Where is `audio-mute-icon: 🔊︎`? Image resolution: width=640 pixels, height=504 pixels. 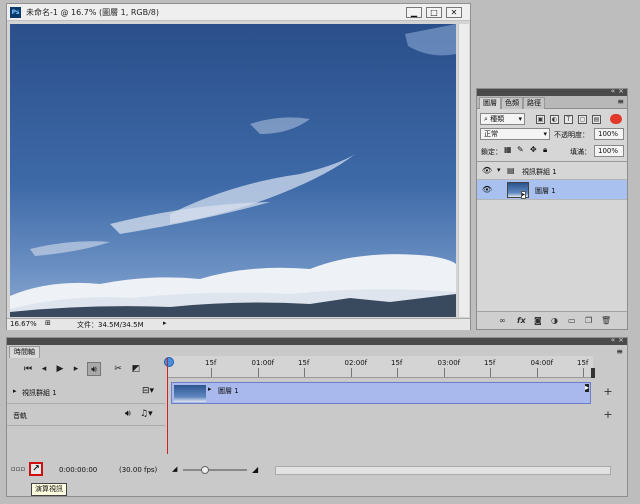 audio-mute-icon: 🔊︎ is located at coordinates (94, 369).